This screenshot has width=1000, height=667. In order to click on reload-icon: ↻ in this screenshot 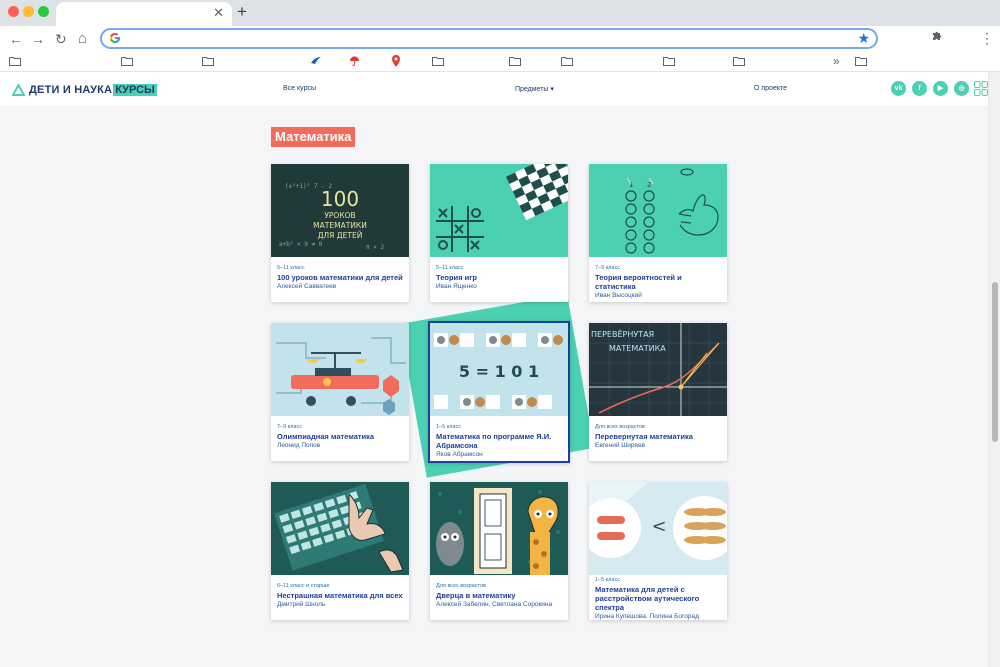, I will do `click(61, 39)`.